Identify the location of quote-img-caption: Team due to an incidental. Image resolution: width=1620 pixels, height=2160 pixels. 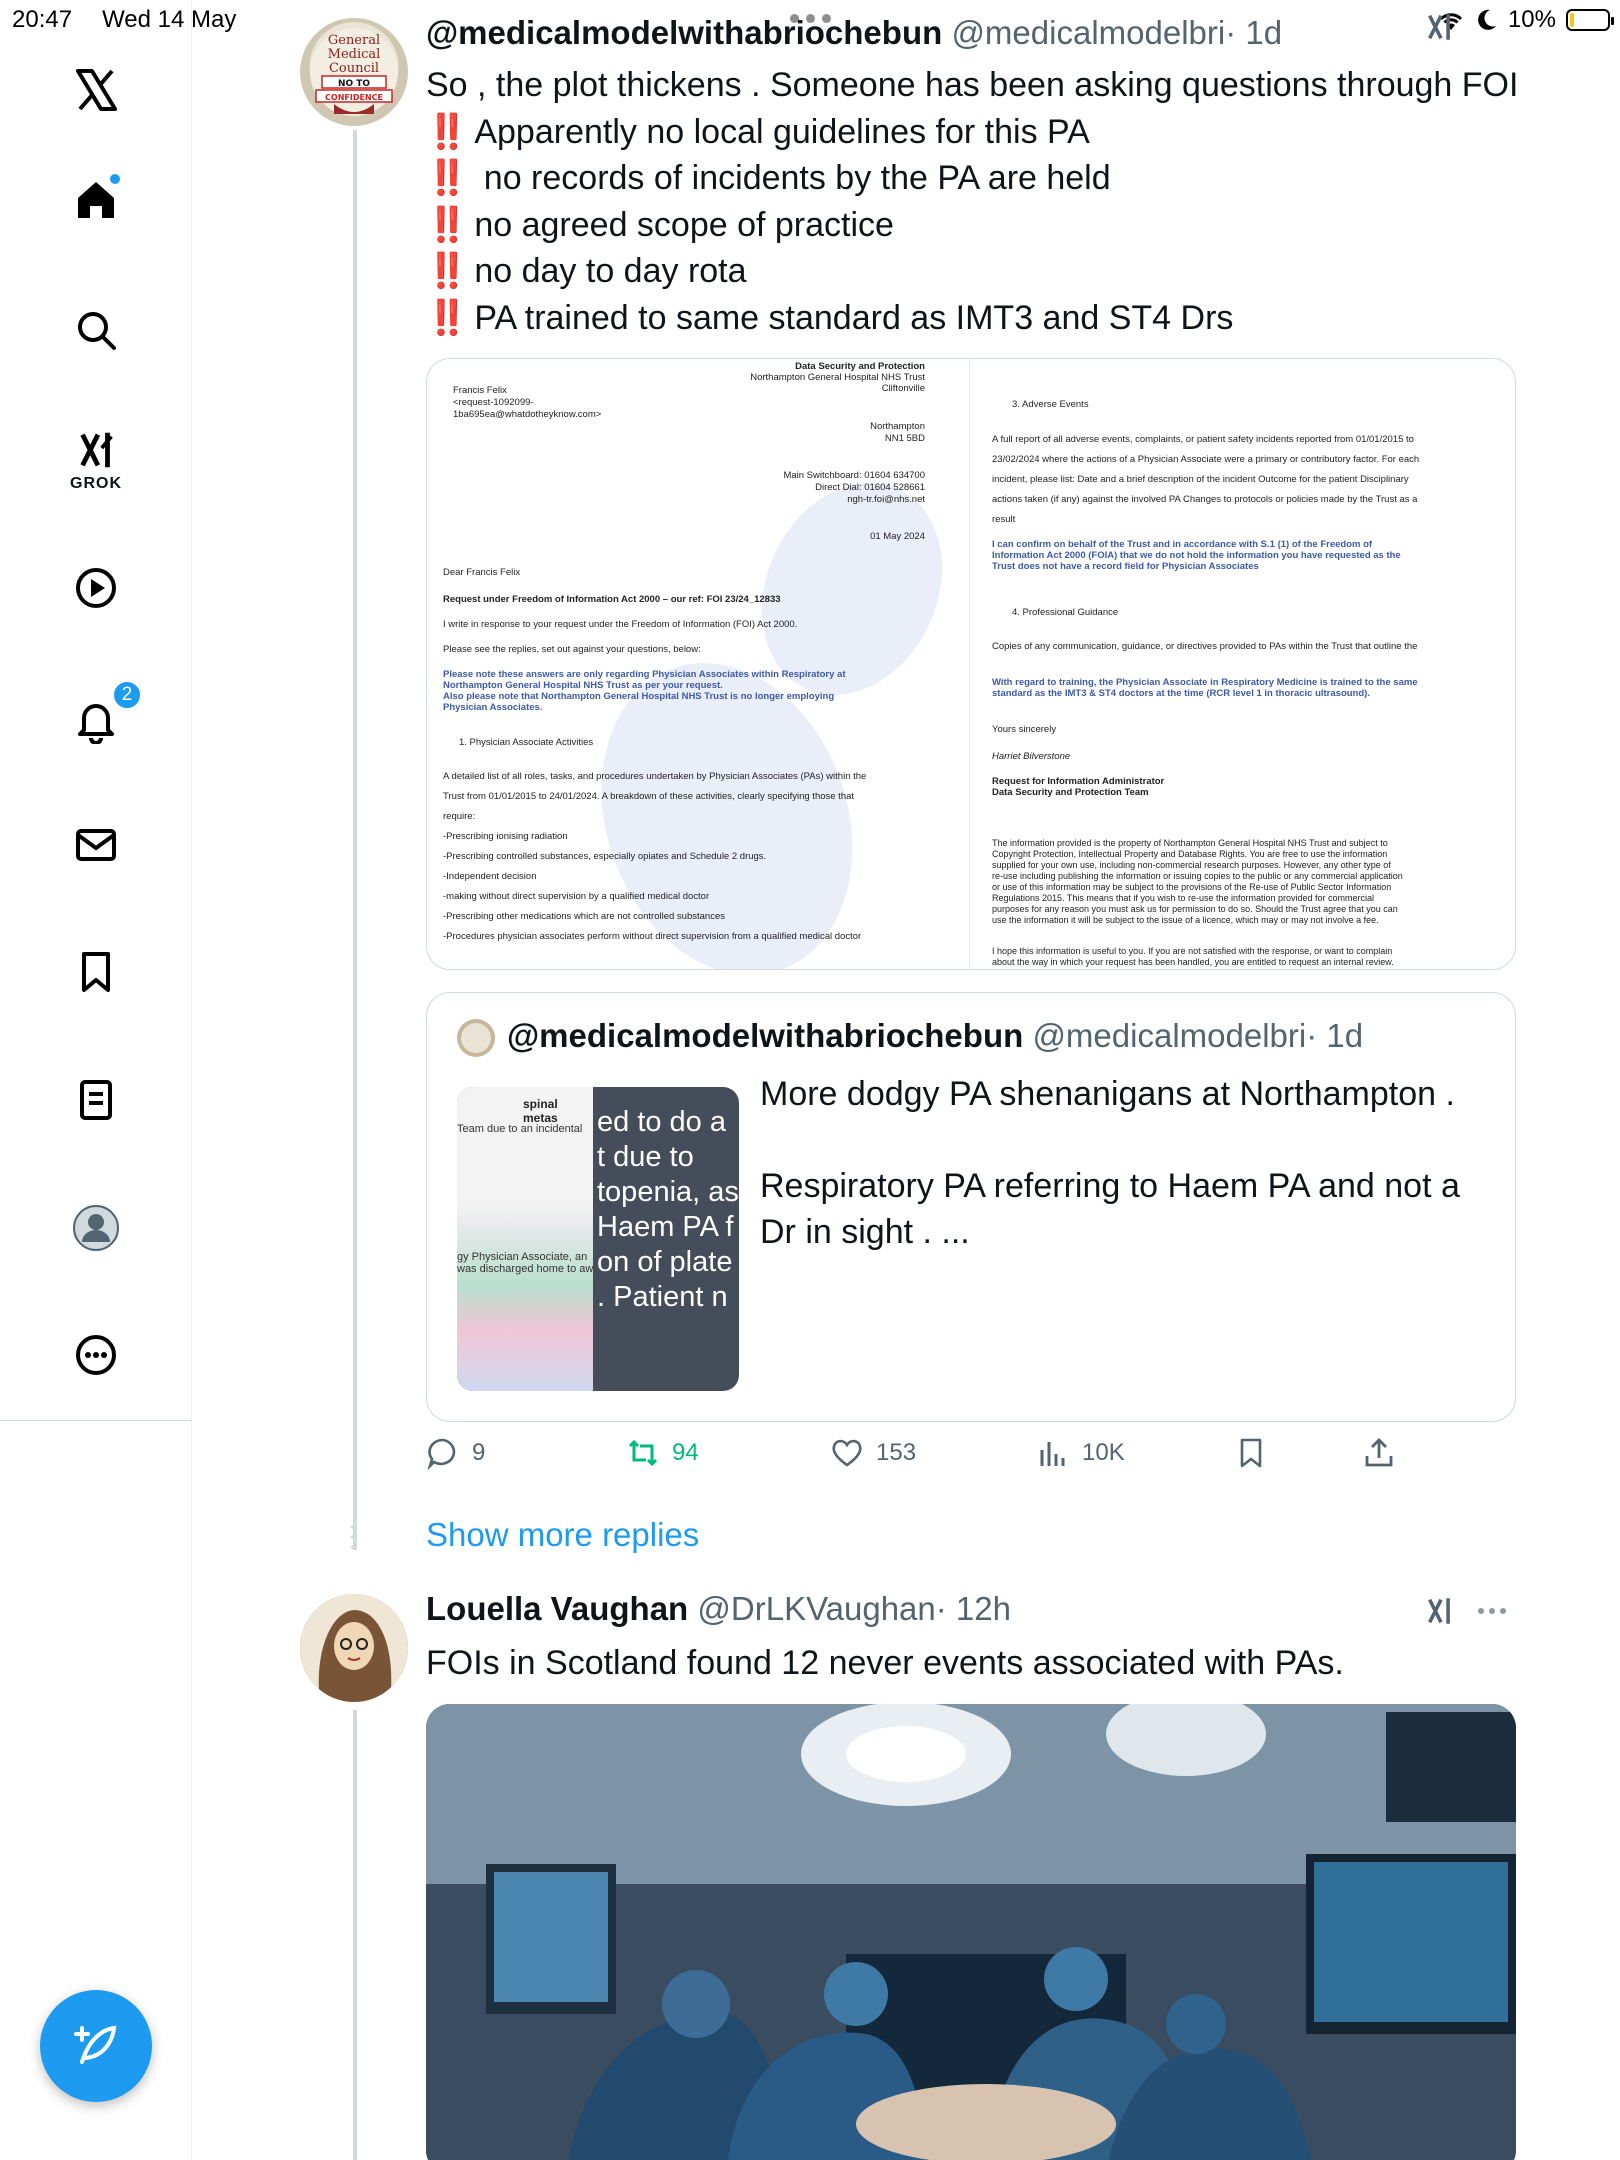
(520, 1129).